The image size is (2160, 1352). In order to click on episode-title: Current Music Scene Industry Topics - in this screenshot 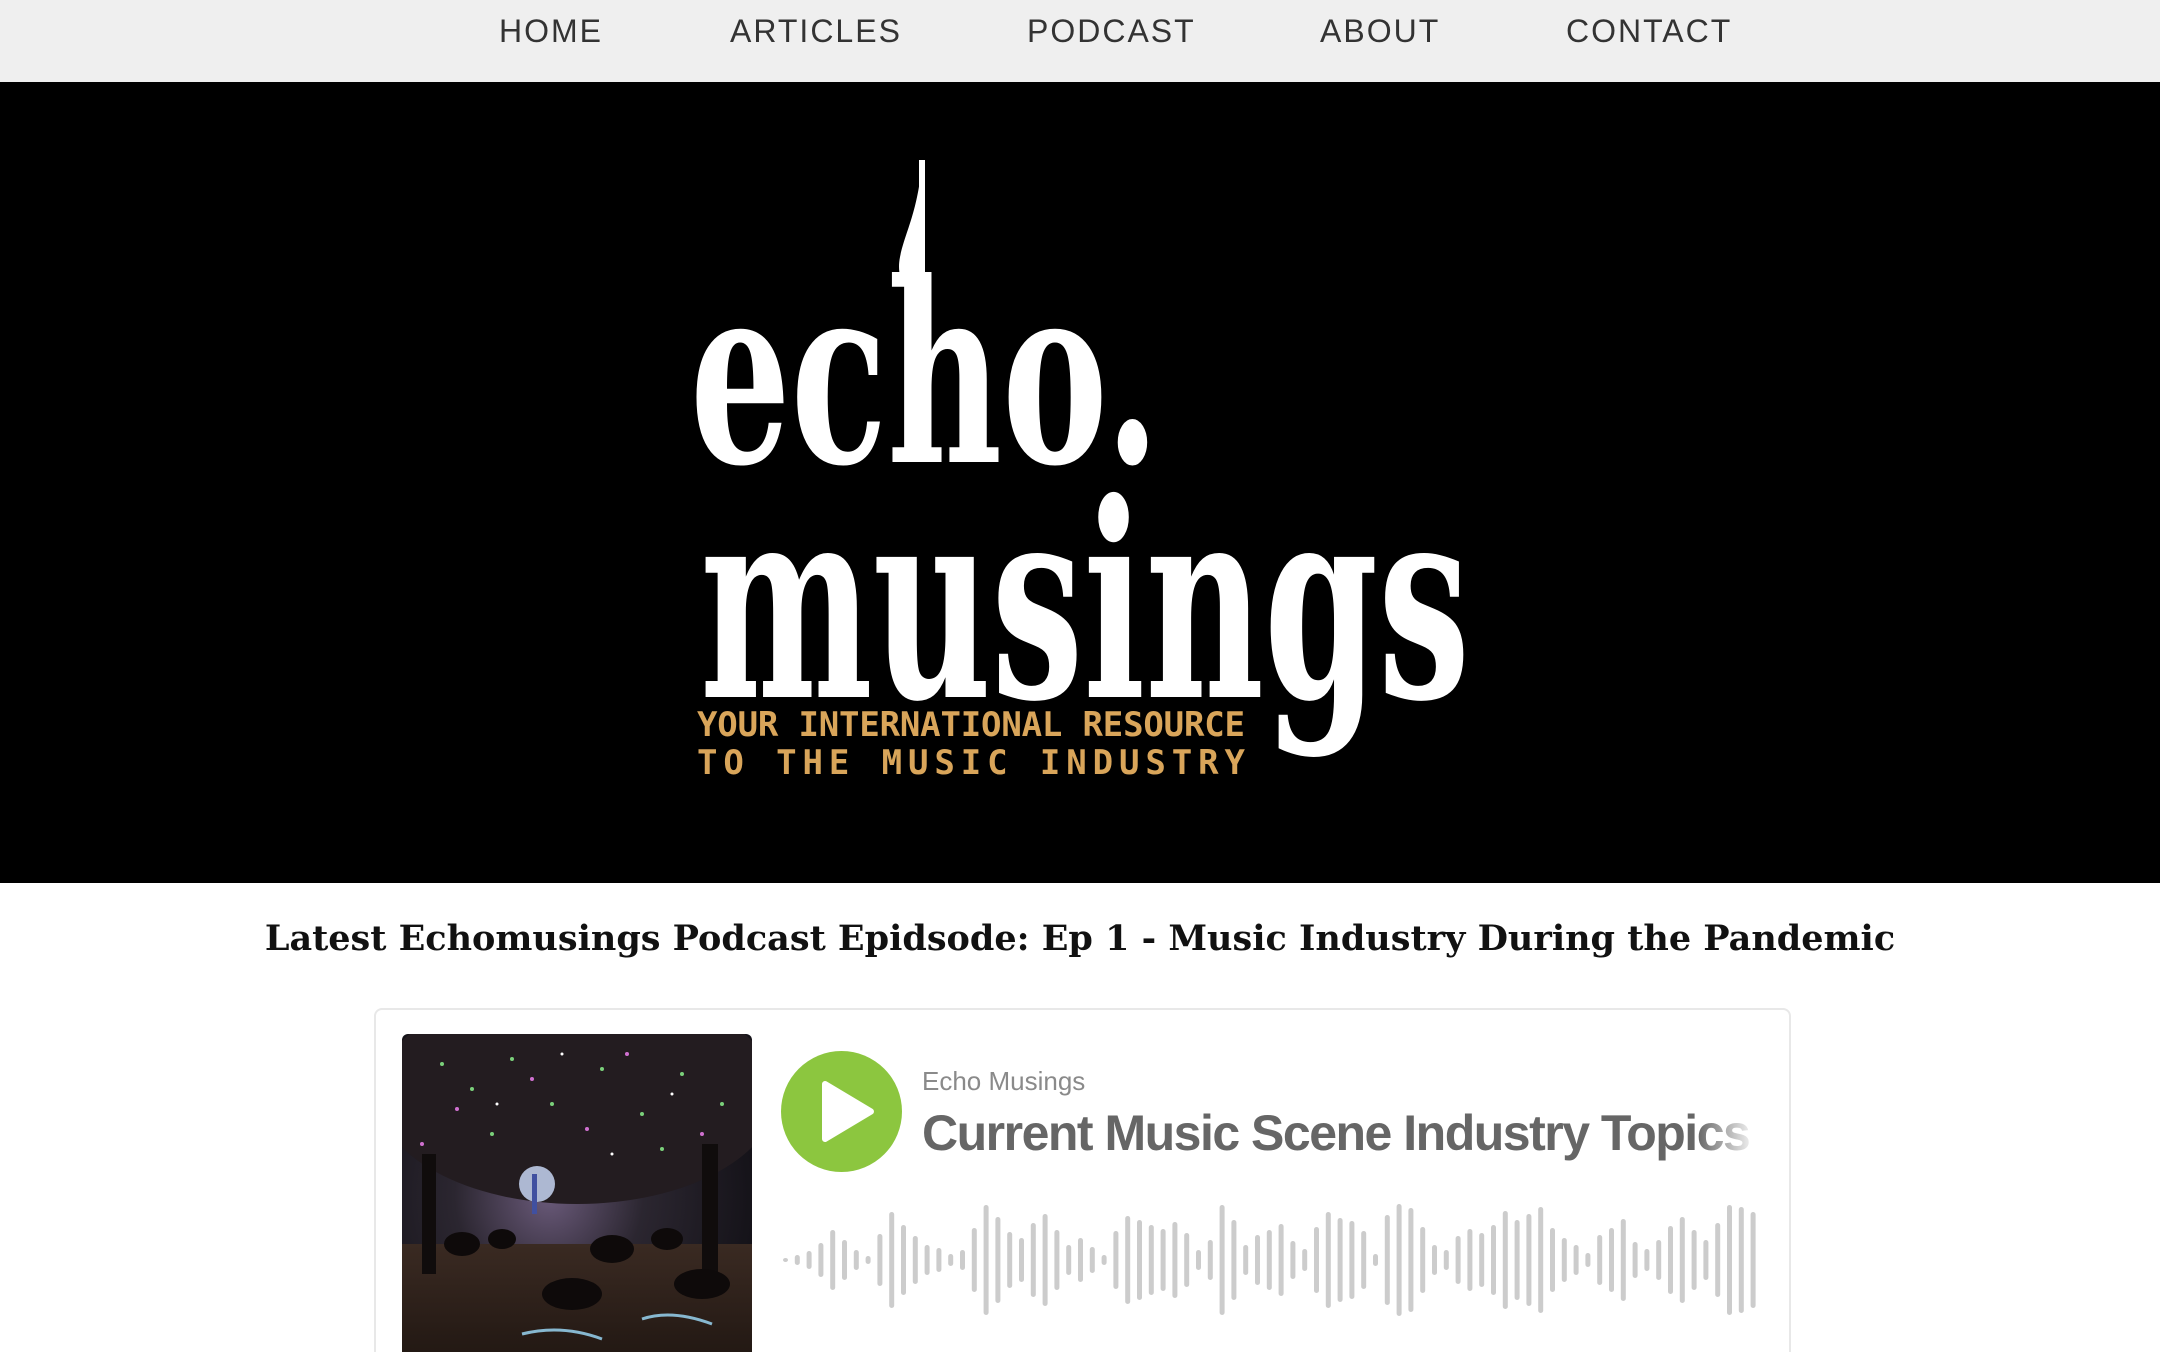, I will do `click(1339, 1133)`.